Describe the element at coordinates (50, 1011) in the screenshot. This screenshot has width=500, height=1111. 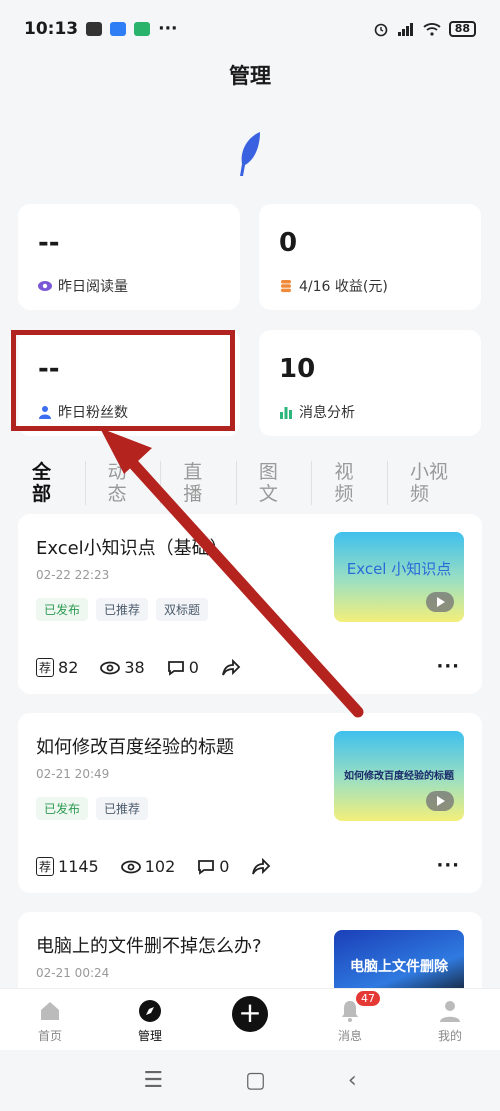
I see `home-icon` at that location.